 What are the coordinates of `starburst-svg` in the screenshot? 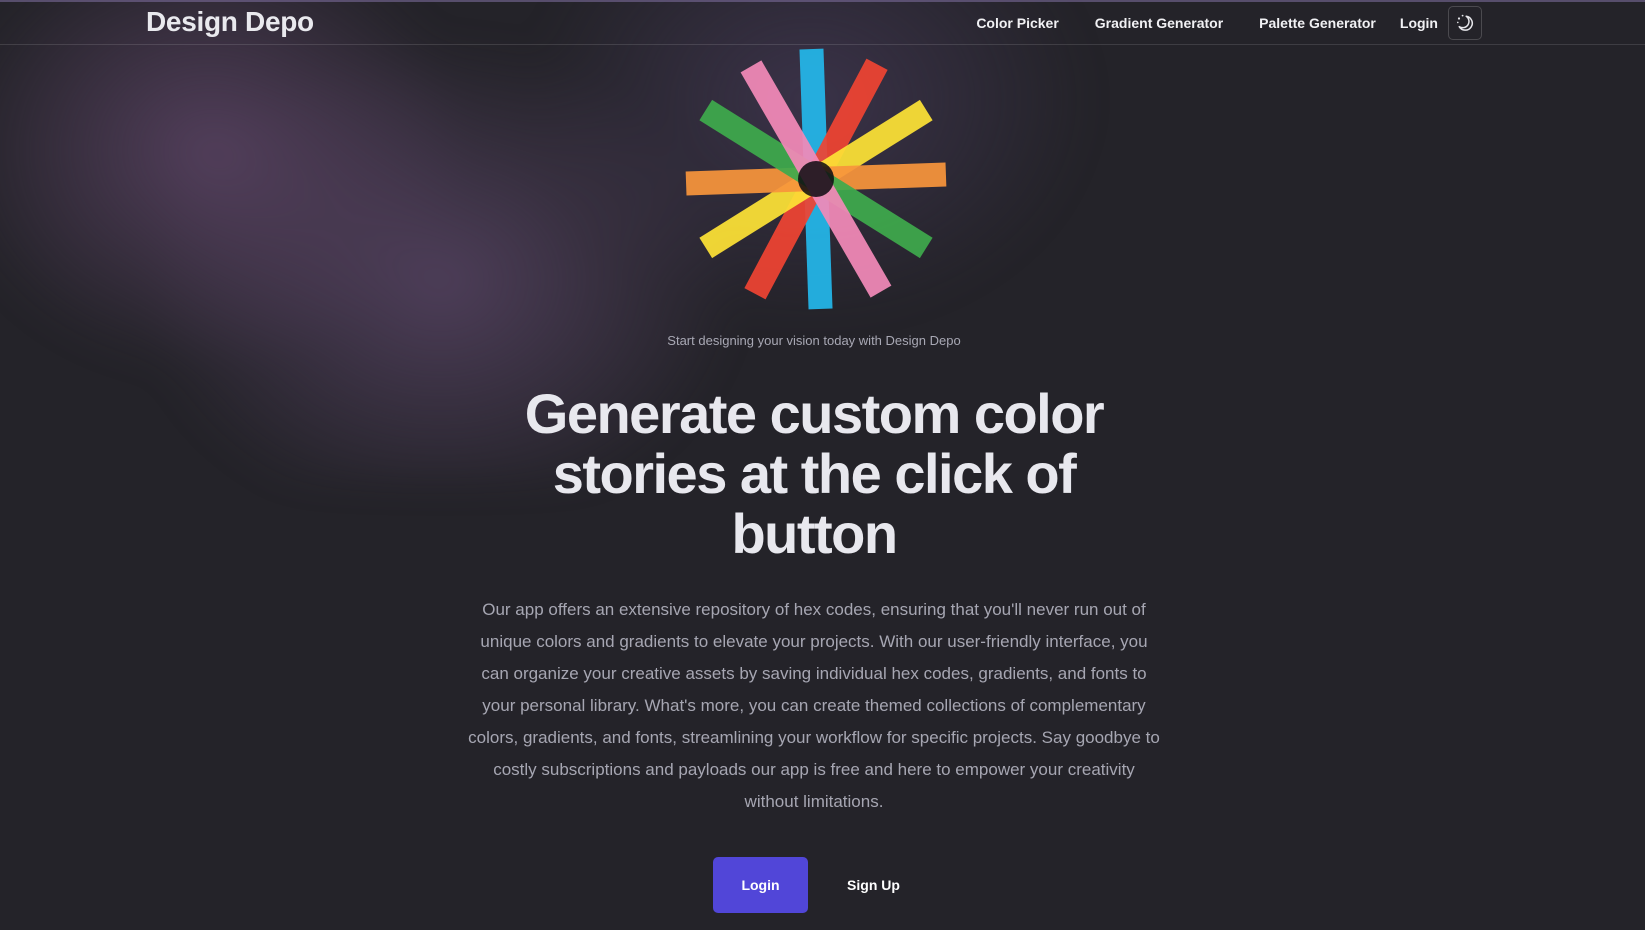 It's located at (816, 179).